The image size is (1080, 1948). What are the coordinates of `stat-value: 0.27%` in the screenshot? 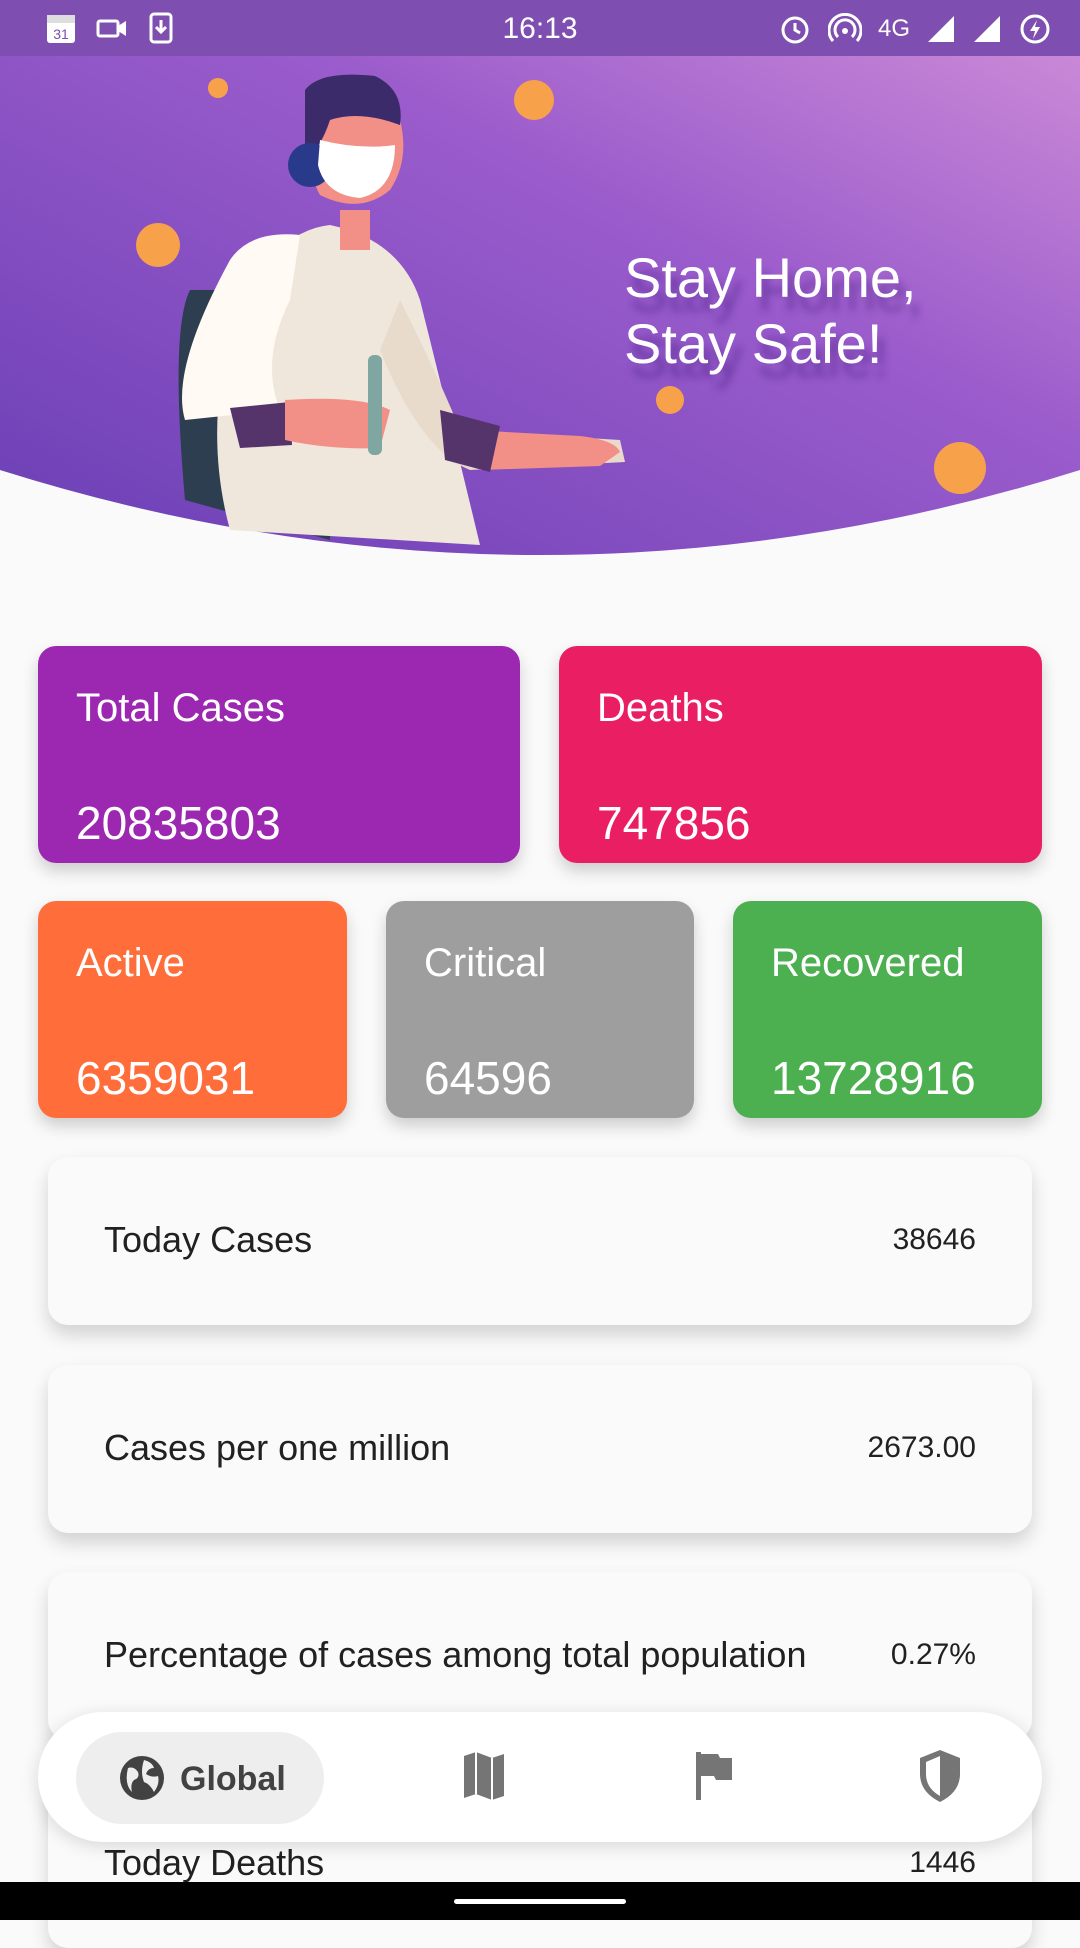 It's located at (933, 1654).